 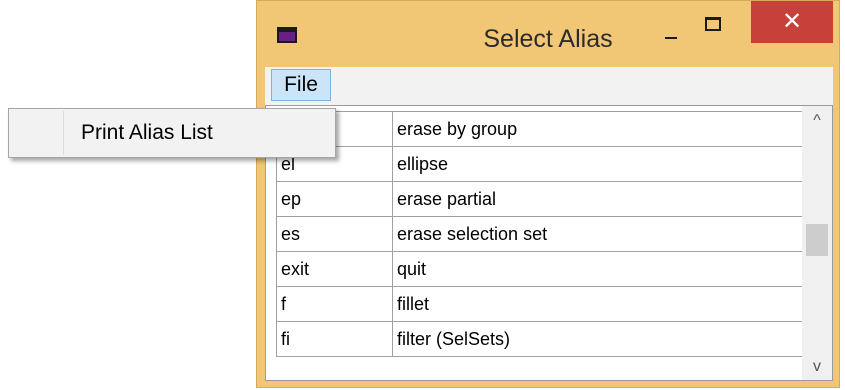 I want to click on scrollbar-thumb, so click(x=817, y=240).